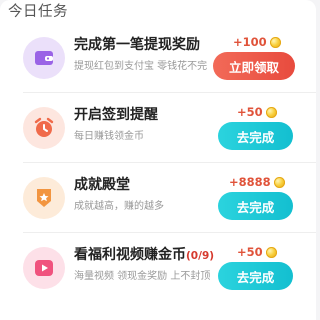 This screenshot has width=320, height=320. I want to click on reward-amount: +8888, so click(257, 182).